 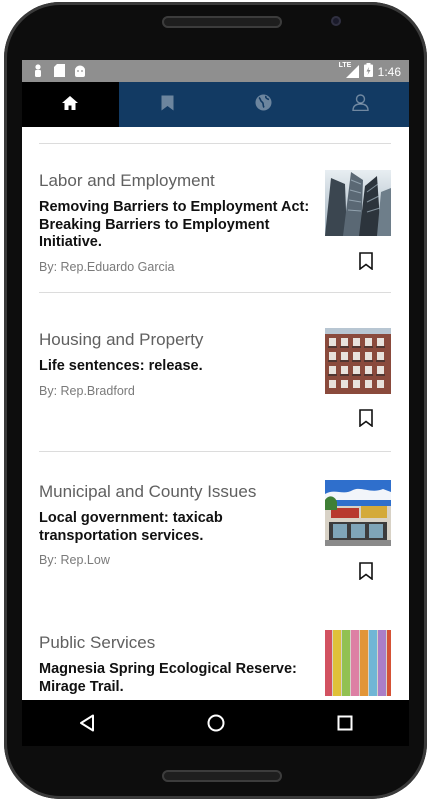 What do you see at coordinates (74, 560) in the screenshot?
I see `article-author: By: Rep.Low` at bounding box center [74, 560].